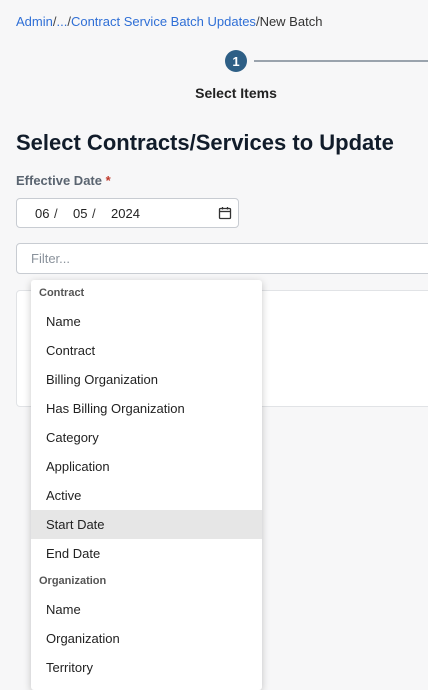 This screenshot has height=690, width=428. I want to click on dropdown-option: Organization, so click(146, 638).